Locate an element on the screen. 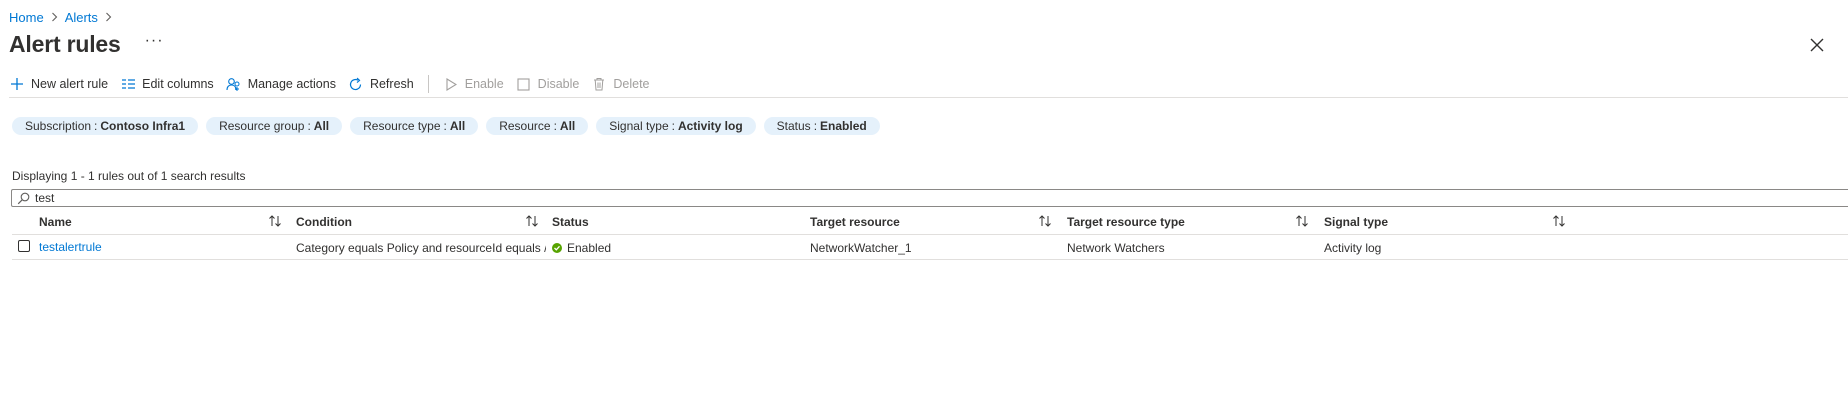  enable-label: Enable is located at coordinates (484, 84).